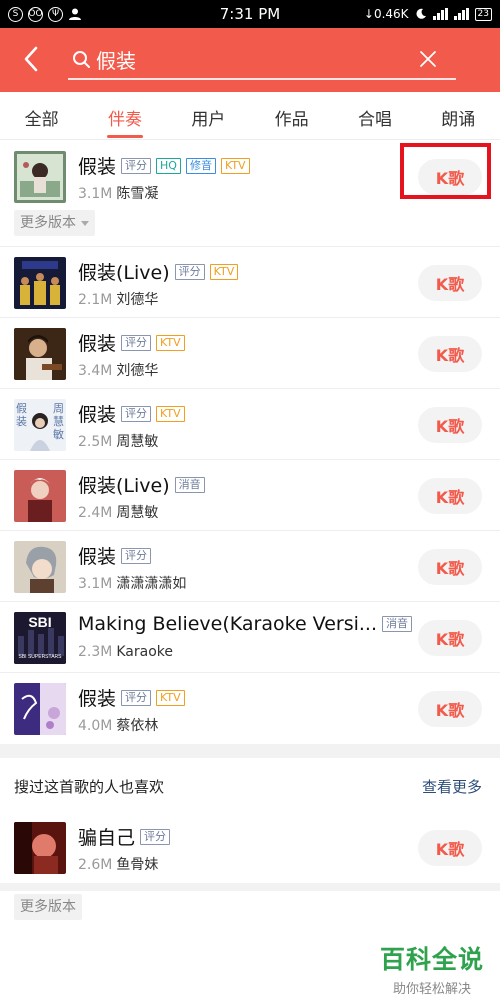  I want to click on search-input: 假装, so click(262, 60).